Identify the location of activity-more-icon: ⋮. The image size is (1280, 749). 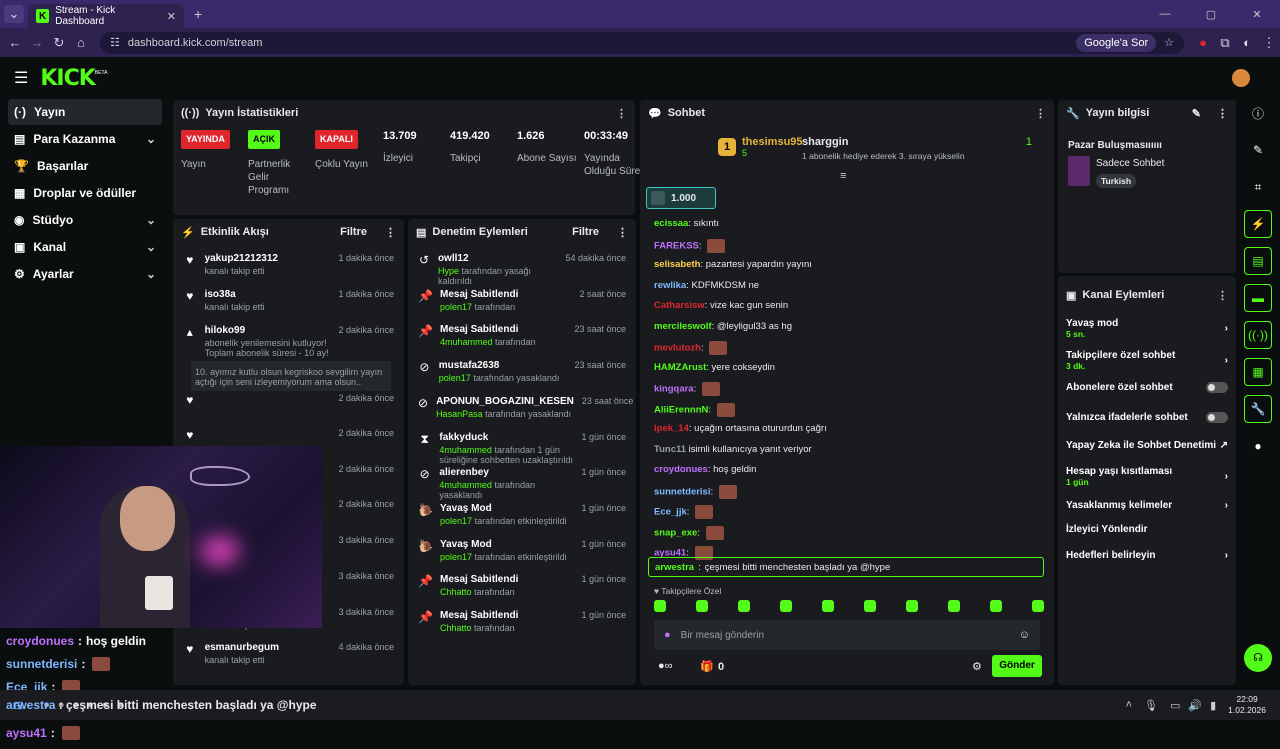
(390, 232).